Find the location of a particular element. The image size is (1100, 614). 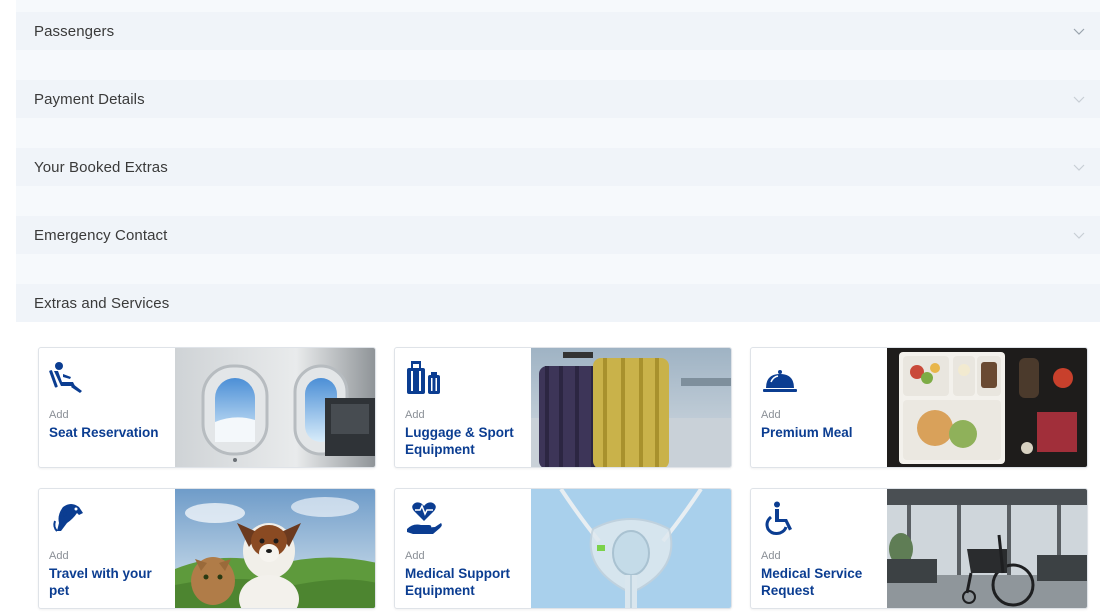

extra-card-seat-reservation: Add Seat Reservation is located at coordinates (207, 407).